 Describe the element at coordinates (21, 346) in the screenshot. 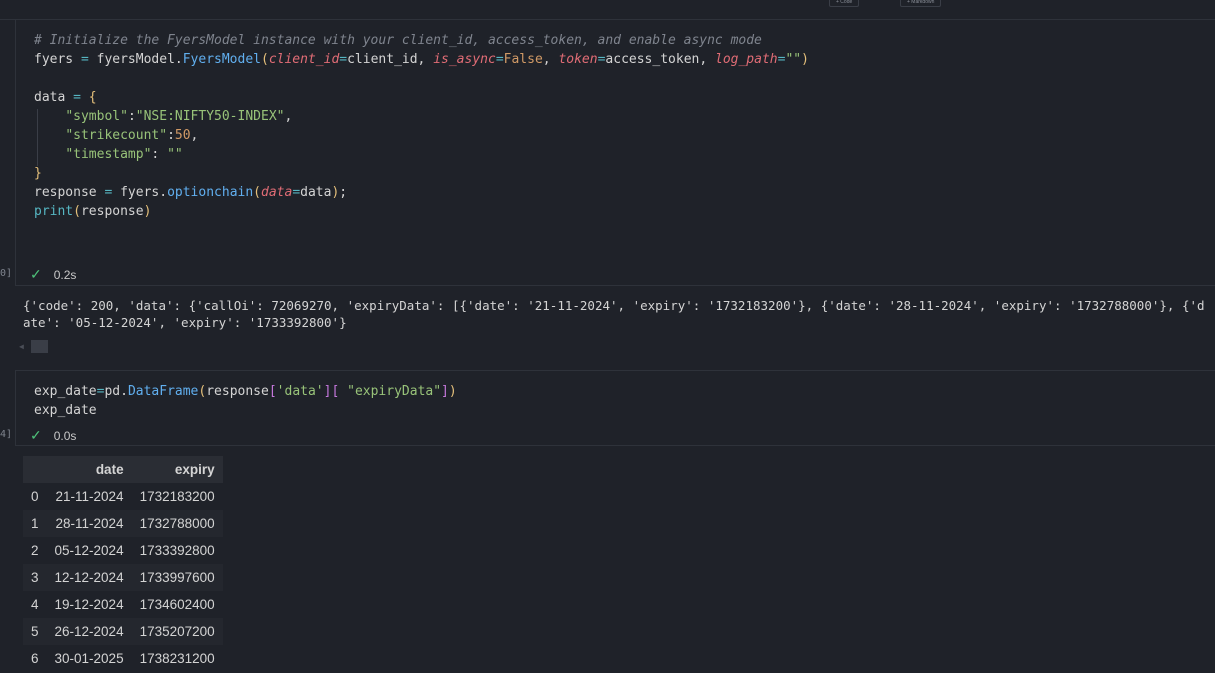

I see `scroll-left-icon: ◀` at that location.